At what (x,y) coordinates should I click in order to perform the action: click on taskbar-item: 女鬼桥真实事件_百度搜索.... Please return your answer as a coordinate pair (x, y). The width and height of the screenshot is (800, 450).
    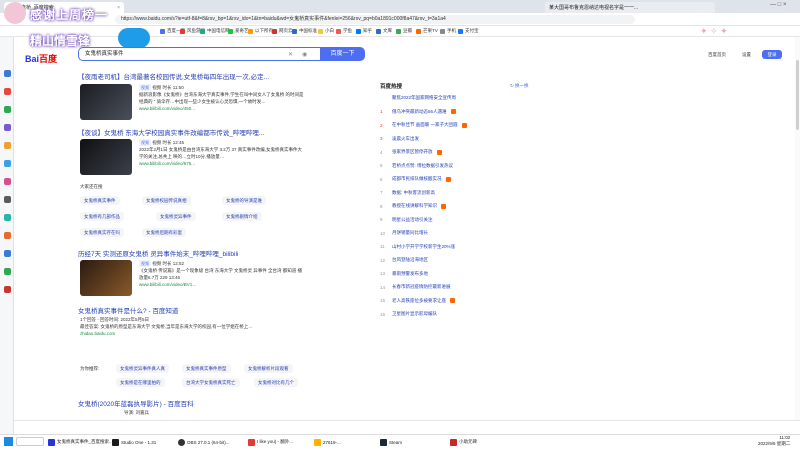
    Looking at the image, I should click on (80, 442).